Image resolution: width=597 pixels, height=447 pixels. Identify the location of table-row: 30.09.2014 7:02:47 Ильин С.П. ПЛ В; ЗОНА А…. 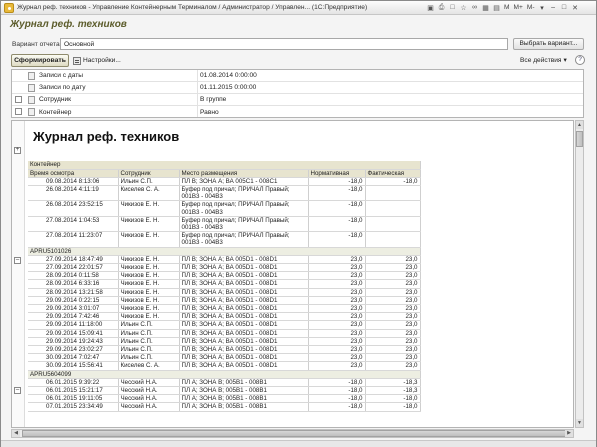
(224, 358).